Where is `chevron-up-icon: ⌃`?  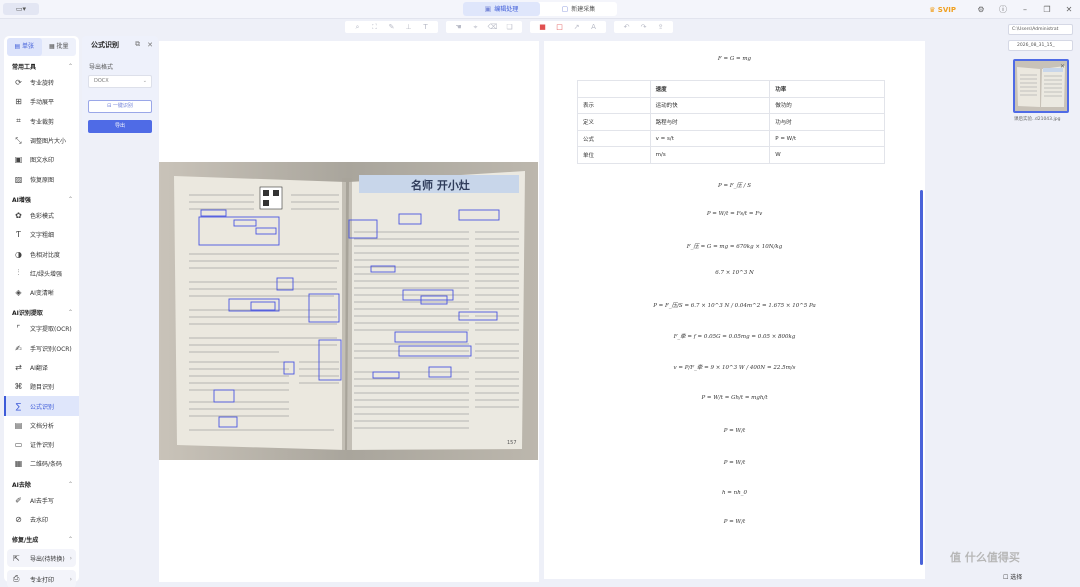
chevron-up-icon: ⌃ is located at coordinates (70, 313).